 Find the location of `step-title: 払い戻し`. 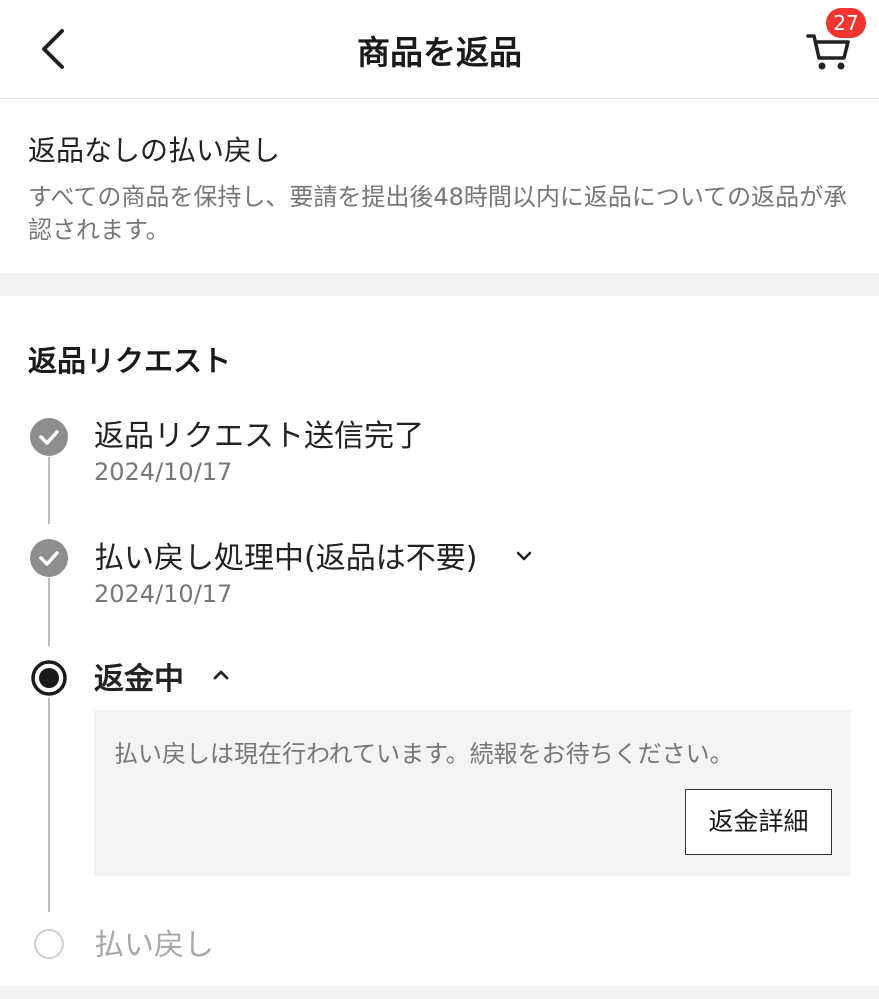

step-title: 払い戻し is located at coordinates (154, 945).